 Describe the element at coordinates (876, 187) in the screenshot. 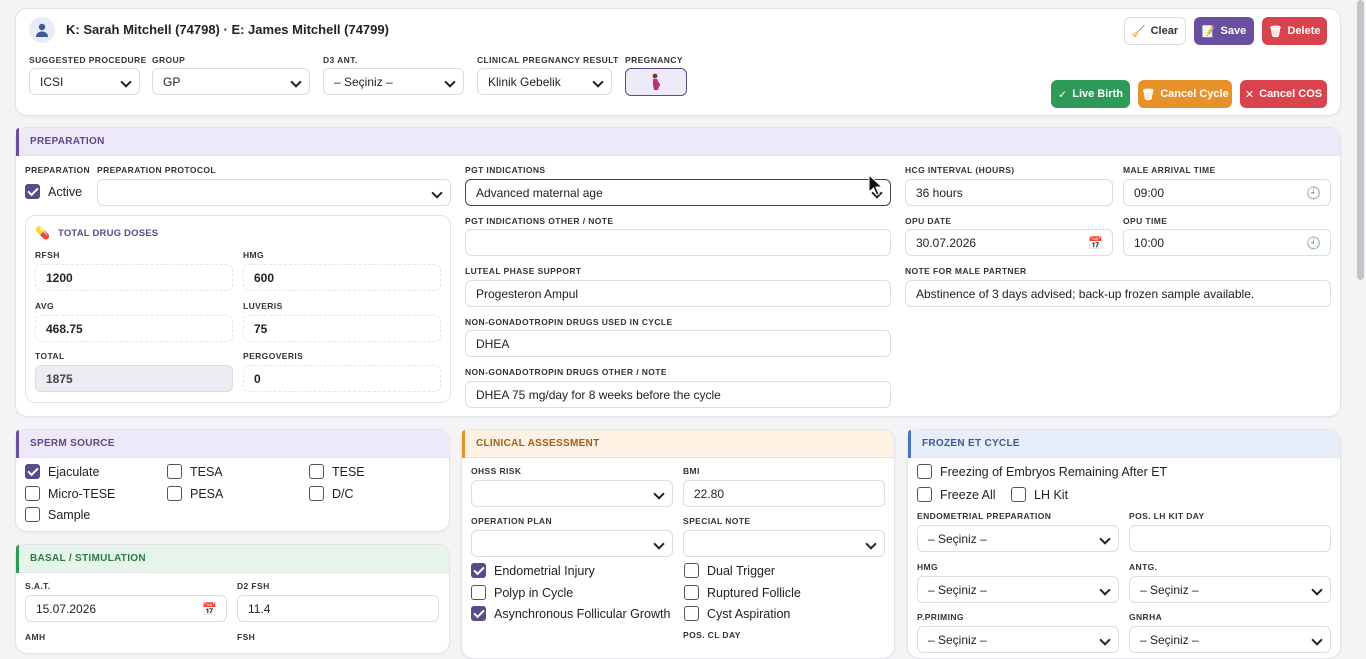

I see `mouse-cursor` at that location.